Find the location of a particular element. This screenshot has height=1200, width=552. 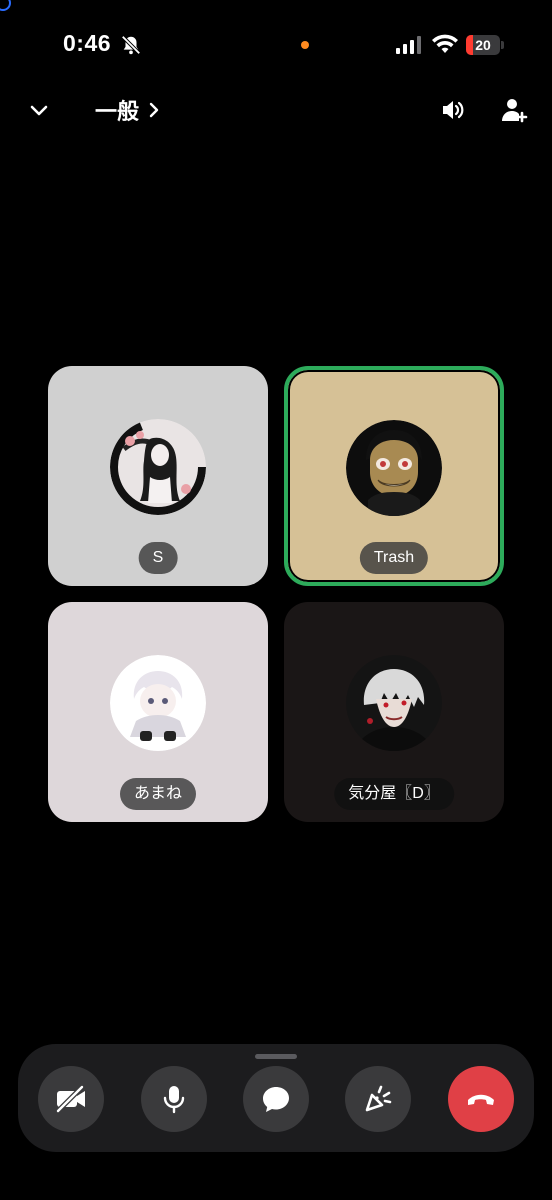

accessibility-icon is located at coordinates (5, 5).